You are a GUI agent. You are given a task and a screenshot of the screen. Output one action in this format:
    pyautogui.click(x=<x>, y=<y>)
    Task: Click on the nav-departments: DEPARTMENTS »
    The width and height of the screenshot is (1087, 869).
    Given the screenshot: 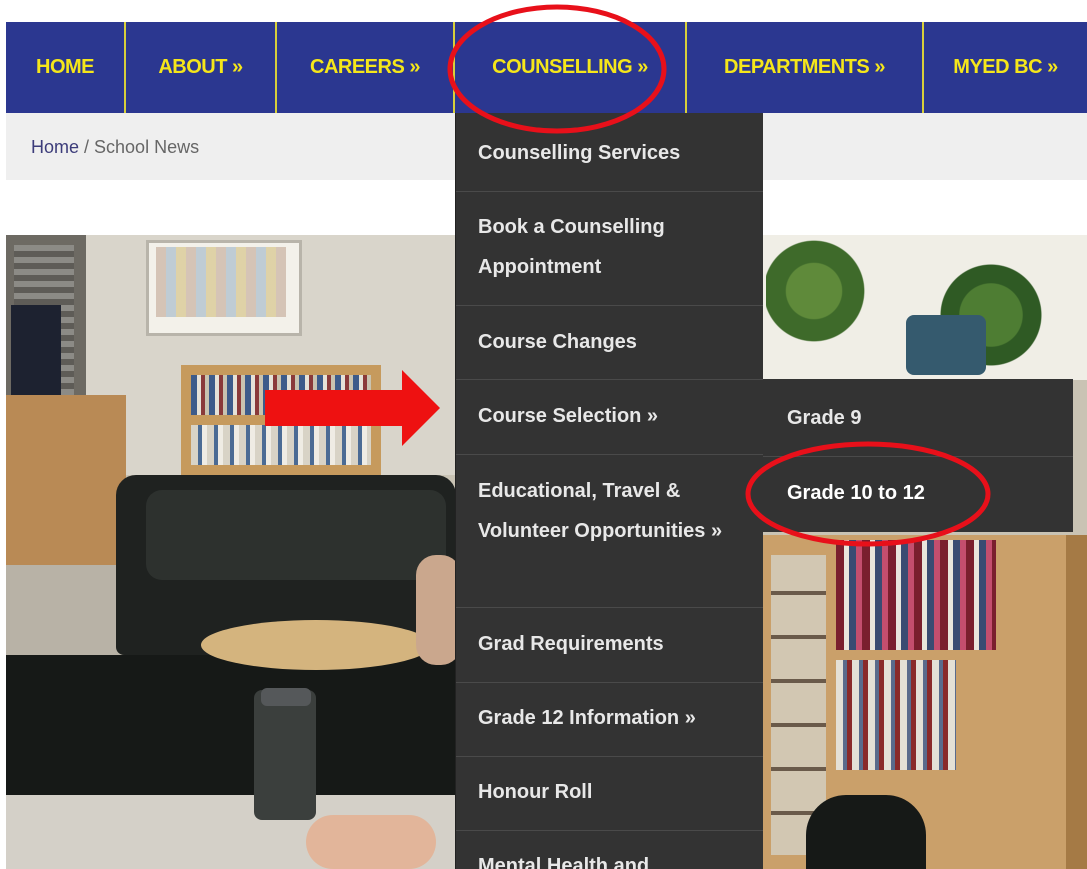 What is the action you would take?
    pyautogui.click(x=805, y=67)
    